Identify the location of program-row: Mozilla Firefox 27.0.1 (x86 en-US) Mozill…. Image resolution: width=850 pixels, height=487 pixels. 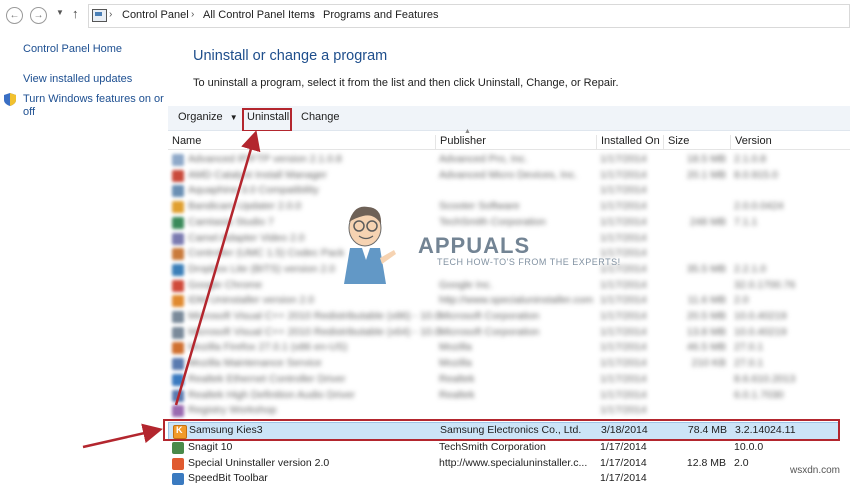
(503, 348).